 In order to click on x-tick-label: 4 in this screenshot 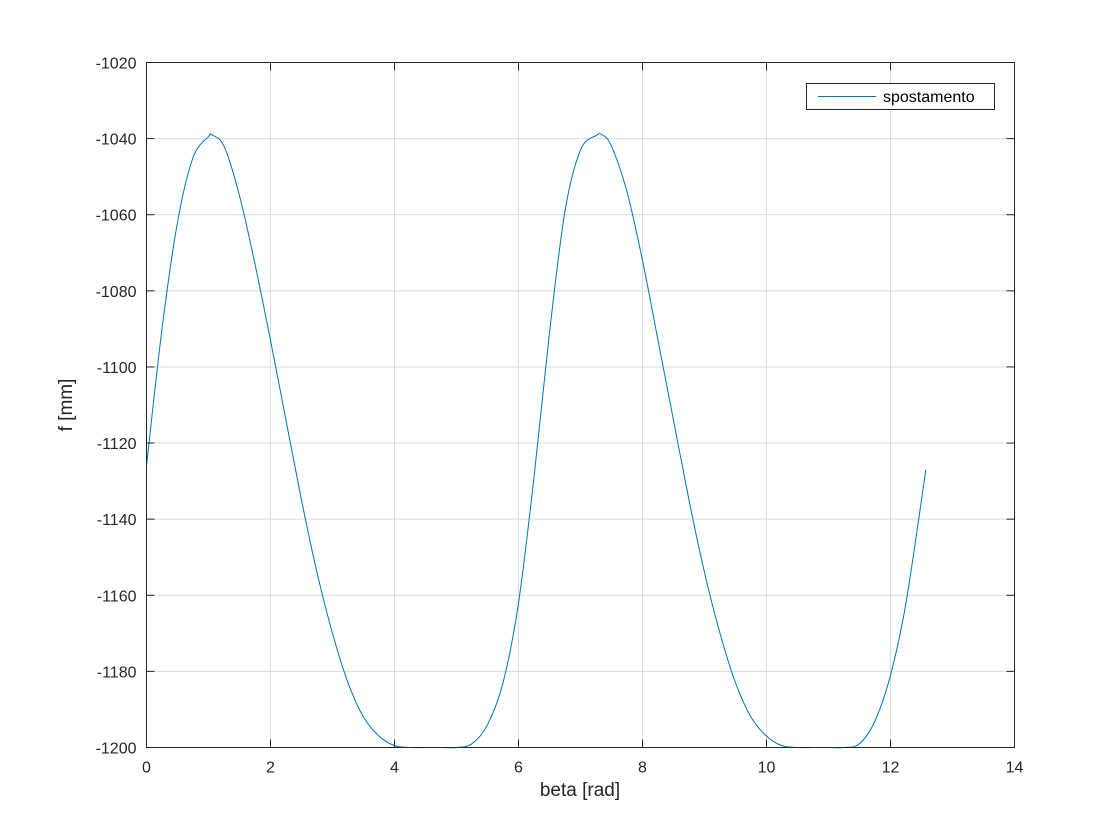, I will do `click(394, 768)`.